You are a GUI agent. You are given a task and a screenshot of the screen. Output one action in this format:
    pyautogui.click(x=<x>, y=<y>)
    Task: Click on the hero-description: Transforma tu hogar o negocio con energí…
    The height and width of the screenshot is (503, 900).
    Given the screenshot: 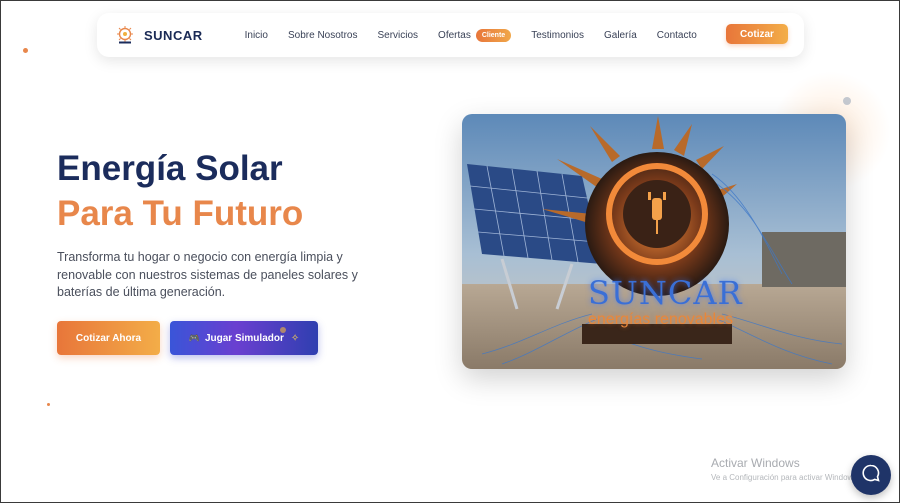 What is the action you would take?
    pyautogui.click(x=207, y=274)
    